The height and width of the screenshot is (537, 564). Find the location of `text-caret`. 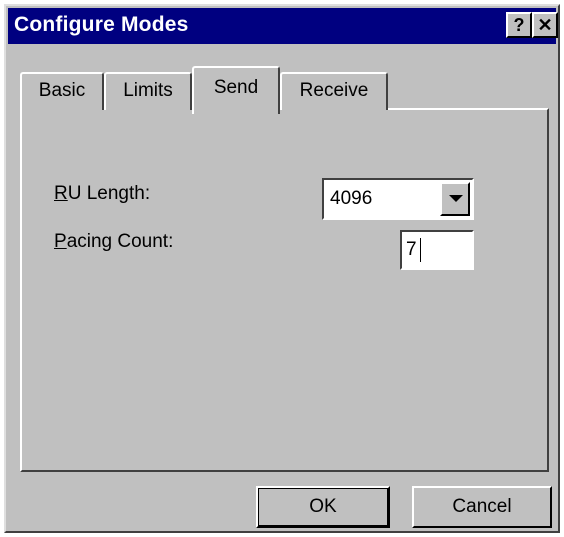

text-caret is located at coordinates (420, 250).